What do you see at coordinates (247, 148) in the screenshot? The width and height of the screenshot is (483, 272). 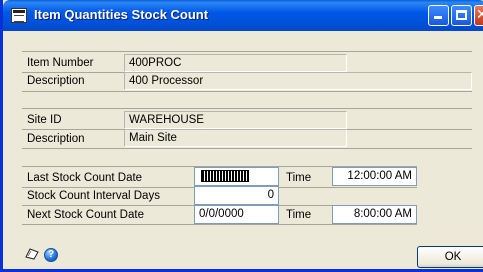 I see `site-group-bottom` at bounding box center [247, 148].